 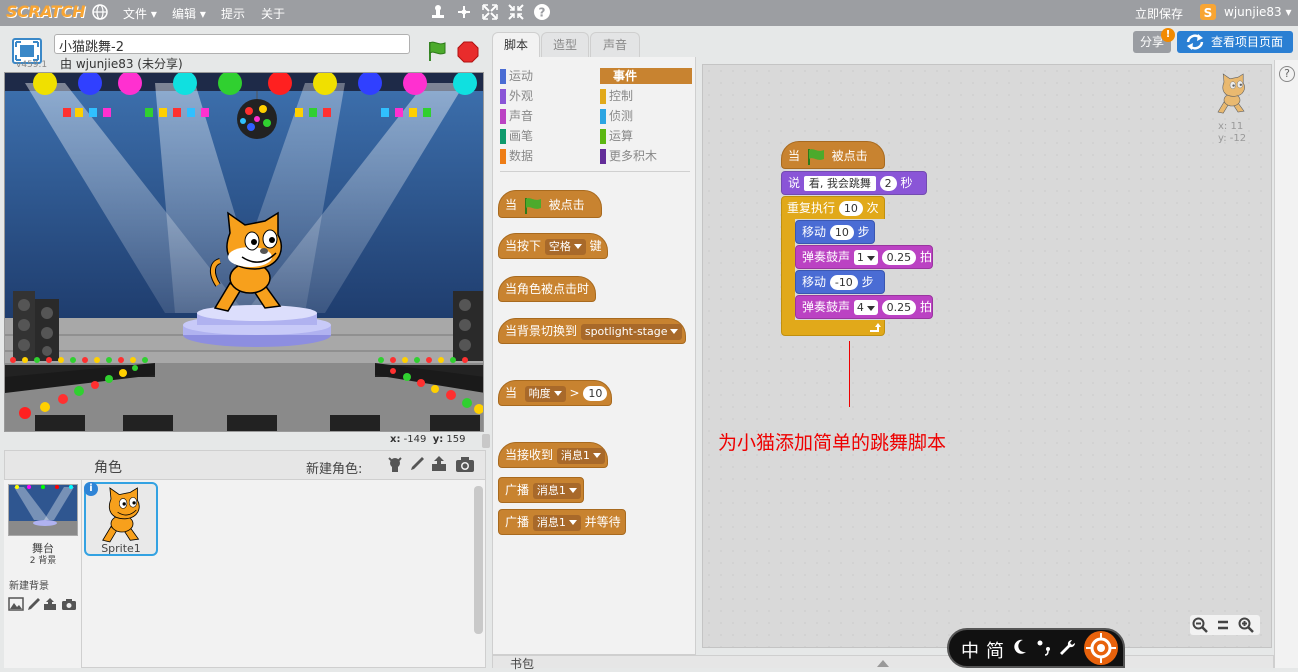 I want to click on palette-when-backdrop-switches: 当背景切换到 spotlight-stage, so click(x=592, y=331).